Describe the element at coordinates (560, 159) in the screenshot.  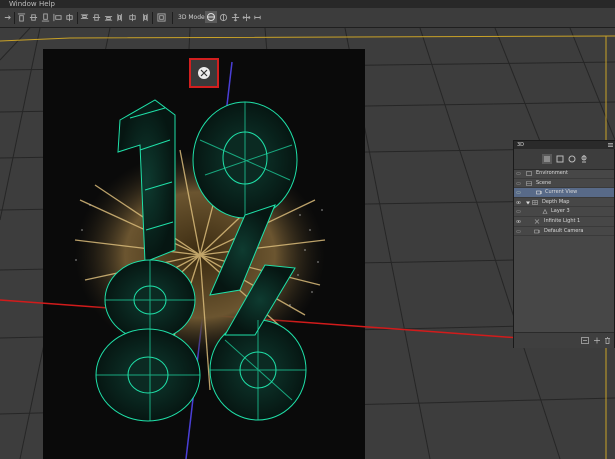
I see `meshes-filter-icon` at that location.